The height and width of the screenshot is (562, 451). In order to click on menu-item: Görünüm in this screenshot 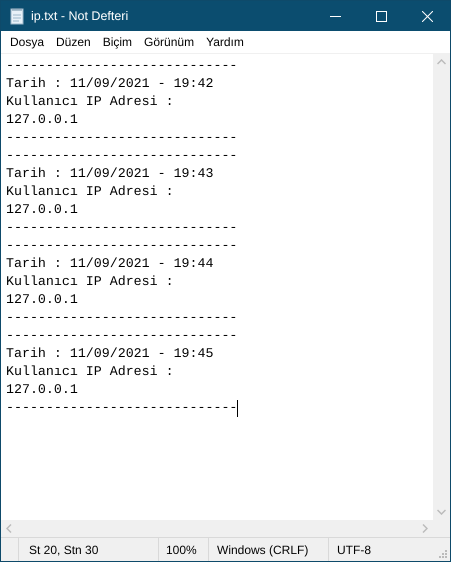, I will do `click(169, 42)`.